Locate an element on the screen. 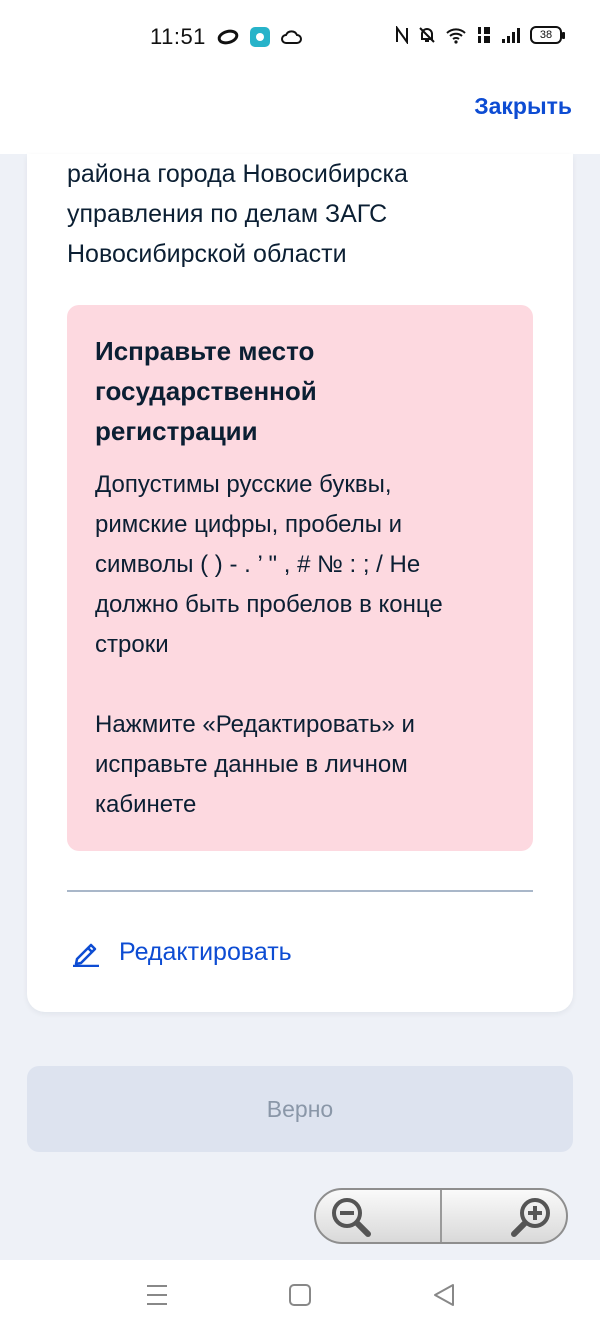 The width and height of the screenshot is (600, 1332). zoom-in-button is located at coordinates (504, 1216).